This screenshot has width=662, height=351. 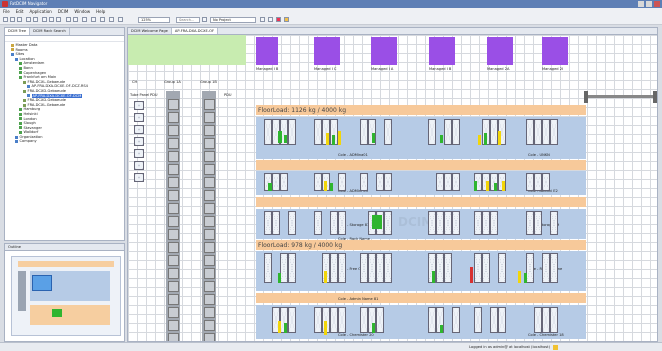 I want to click on print-icon, so click(x=19, y=19).